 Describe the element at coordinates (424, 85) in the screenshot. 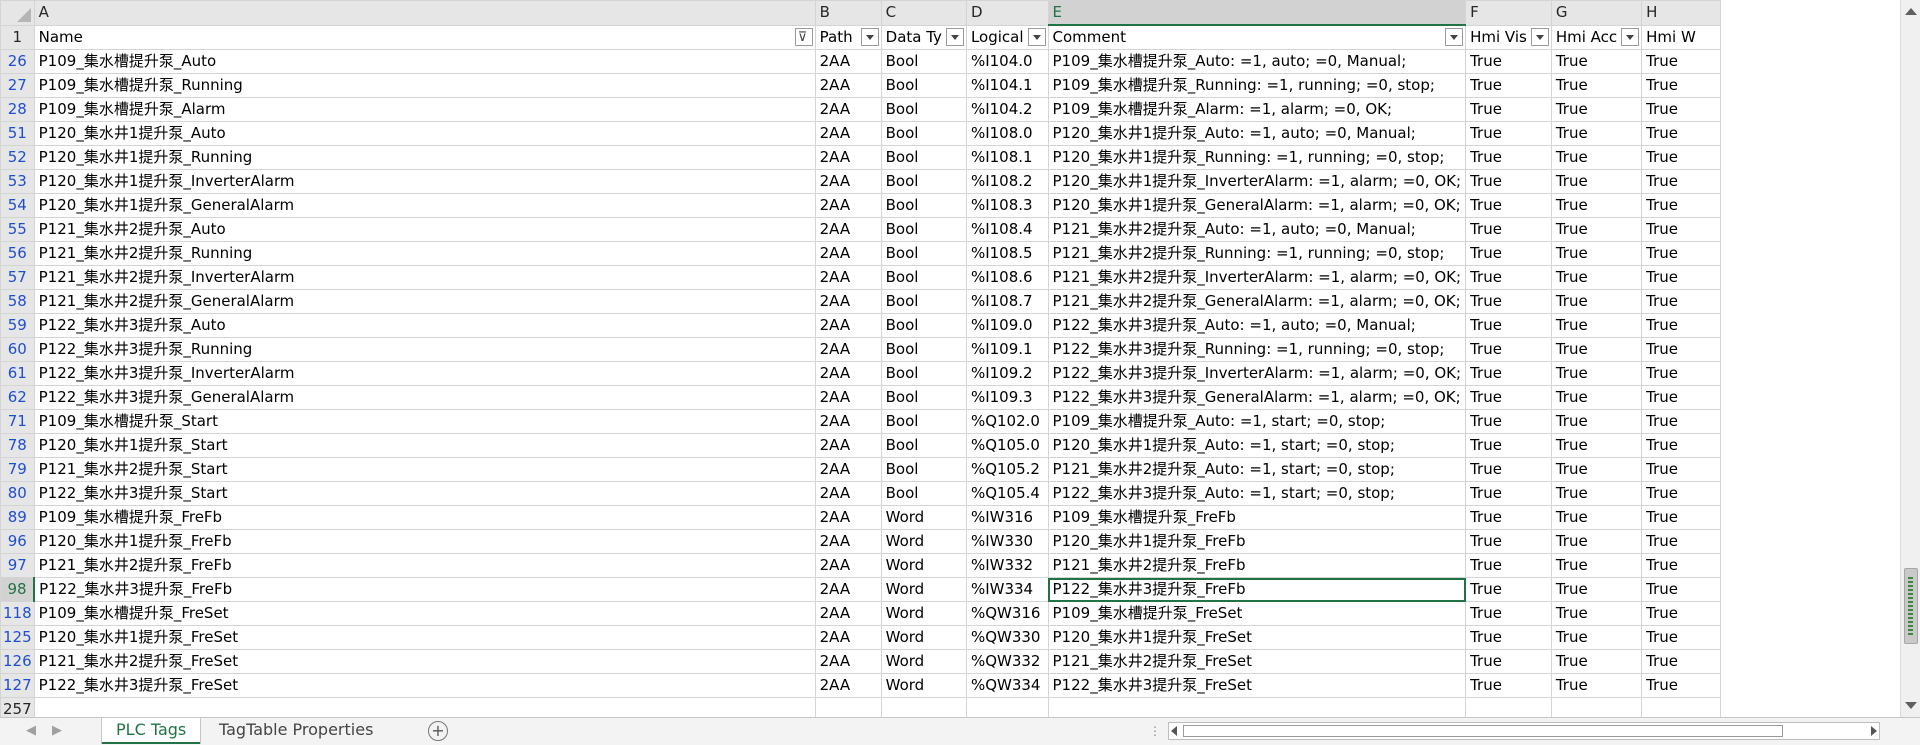

I see `cell-name: P109_集水槽提升泵_Running` at that location.